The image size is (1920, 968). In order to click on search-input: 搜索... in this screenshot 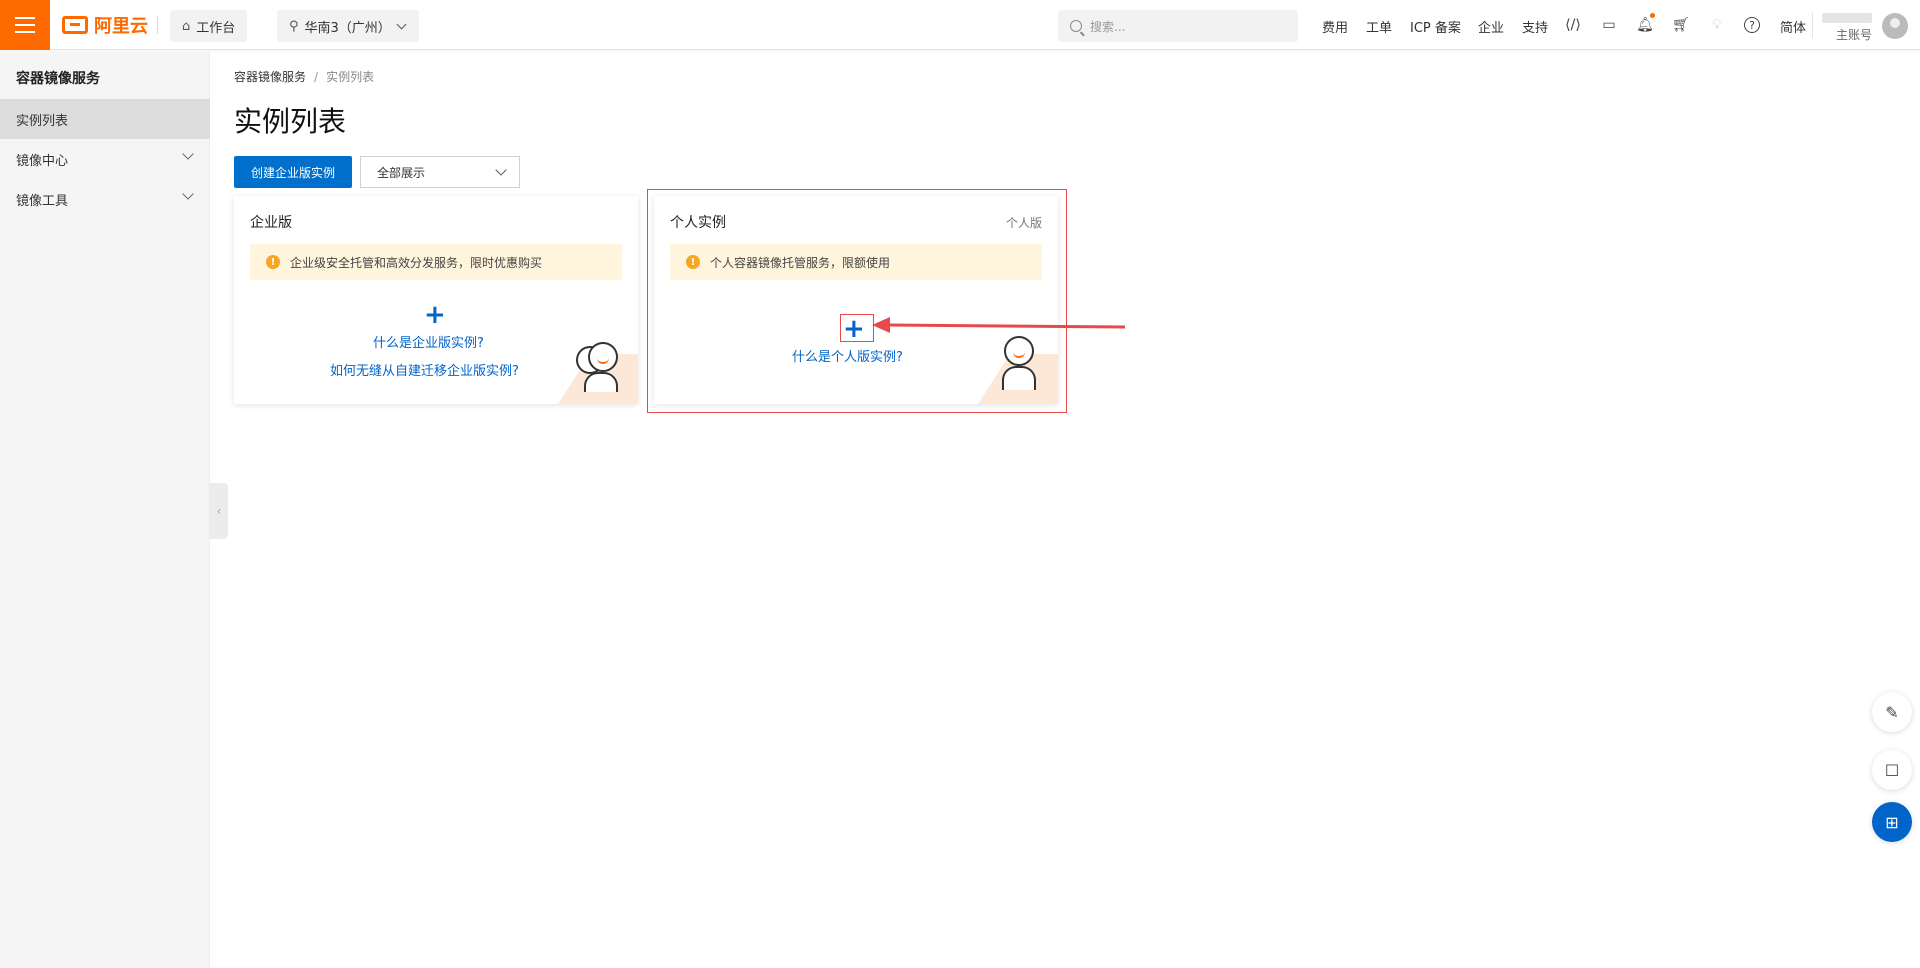, I will do `click(1178, 26)`.